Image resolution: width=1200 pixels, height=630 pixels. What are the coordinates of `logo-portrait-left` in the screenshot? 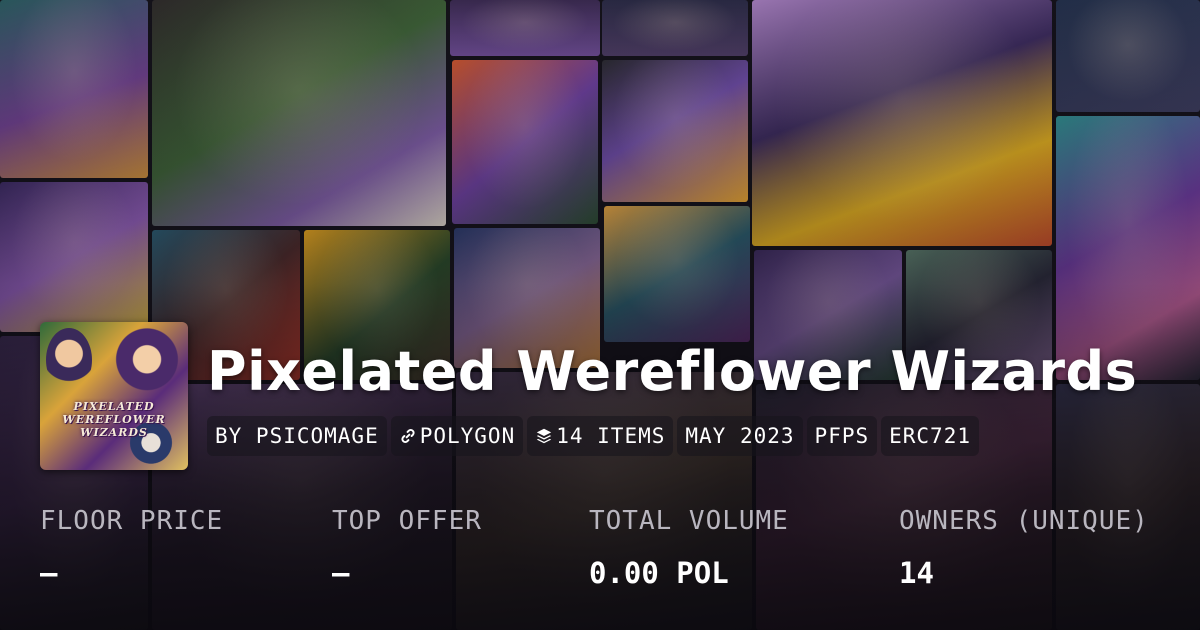 It's located at (69, 360).